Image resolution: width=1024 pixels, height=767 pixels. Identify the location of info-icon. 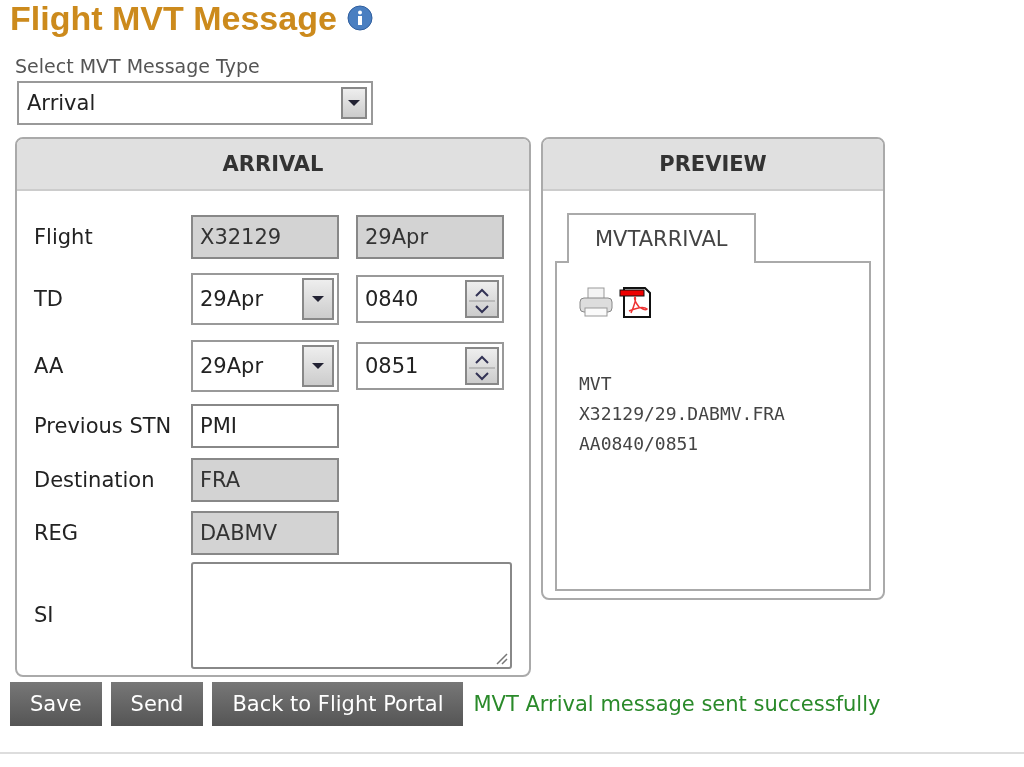
(359, 18).